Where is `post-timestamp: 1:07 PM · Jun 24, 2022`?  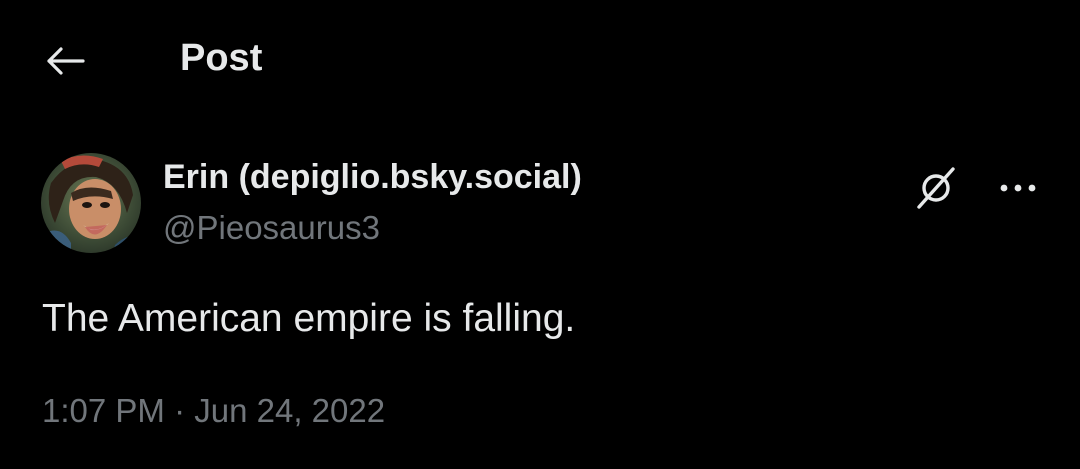 post-timestamp: 1:07 PM · Jun 24, 2022 is located at coordinates (213, 411).